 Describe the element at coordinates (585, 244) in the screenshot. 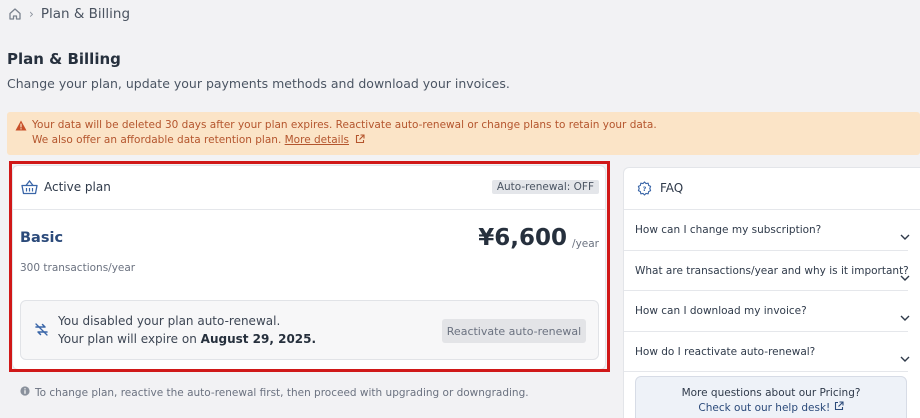

I see `plan-price-unit: /year` at that location.